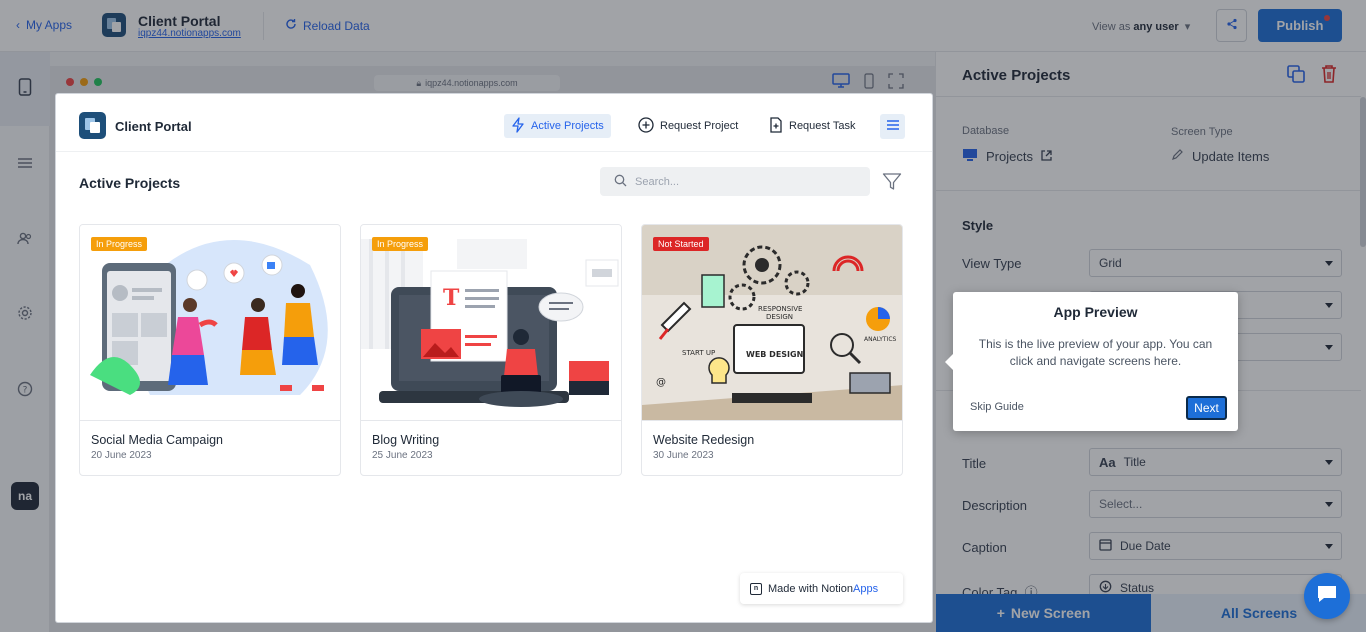  I want to click on refresh-icon, so click(291, 25).